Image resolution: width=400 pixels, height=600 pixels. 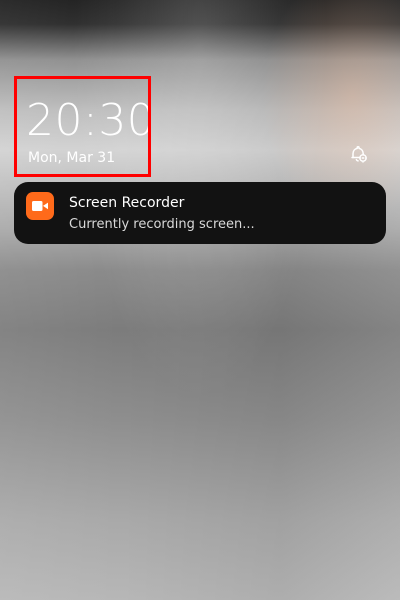 What do you see at coordinates (358, 154) in the screenshot?
I see `bell-settings-icon` at bounding box center [358, 154].